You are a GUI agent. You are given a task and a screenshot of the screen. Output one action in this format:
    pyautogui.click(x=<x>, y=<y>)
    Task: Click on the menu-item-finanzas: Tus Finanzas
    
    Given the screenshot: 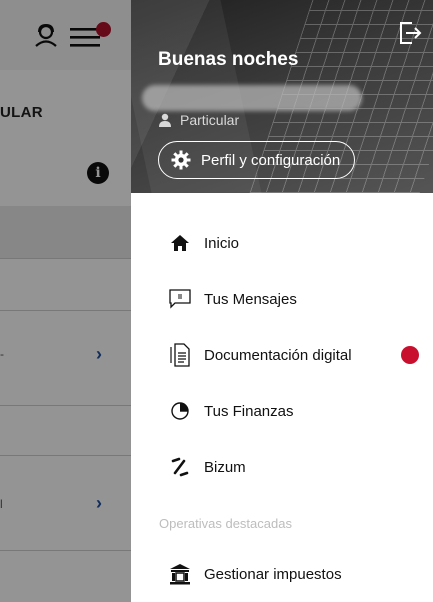 What is the action you would take?
    pyautogui.click(x=282, y=411)
    